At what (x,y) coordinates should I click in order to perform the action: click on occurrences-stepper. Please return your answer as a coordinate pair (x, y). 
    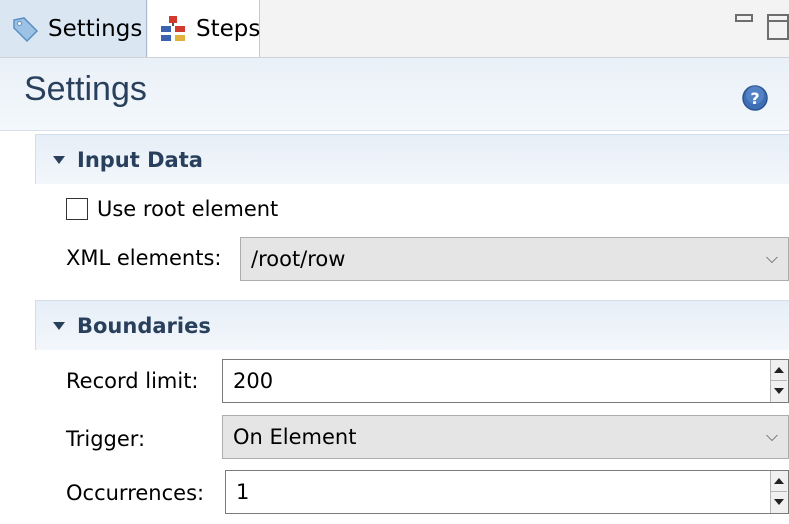
    Looking at the image, I should click on (779, 492).